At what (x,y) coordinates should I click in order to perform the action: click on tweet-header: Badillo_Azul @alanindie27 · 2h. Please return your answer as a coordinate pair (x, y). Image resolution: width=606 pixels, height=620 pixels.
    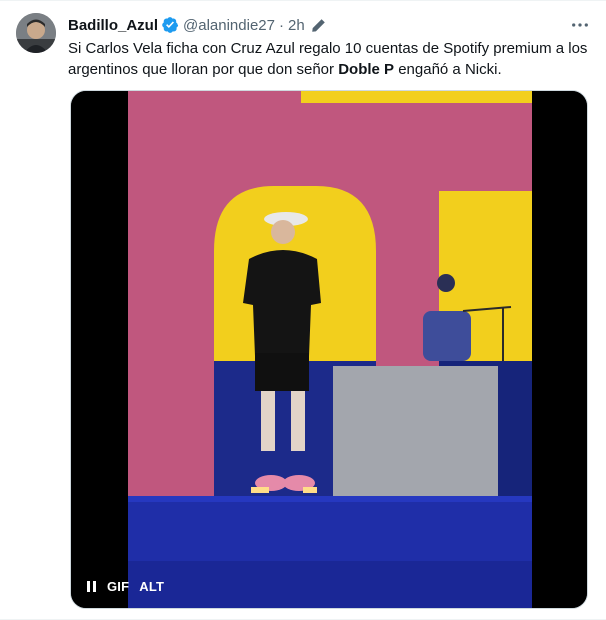
    Looking at the image, I should click on (197, 25).